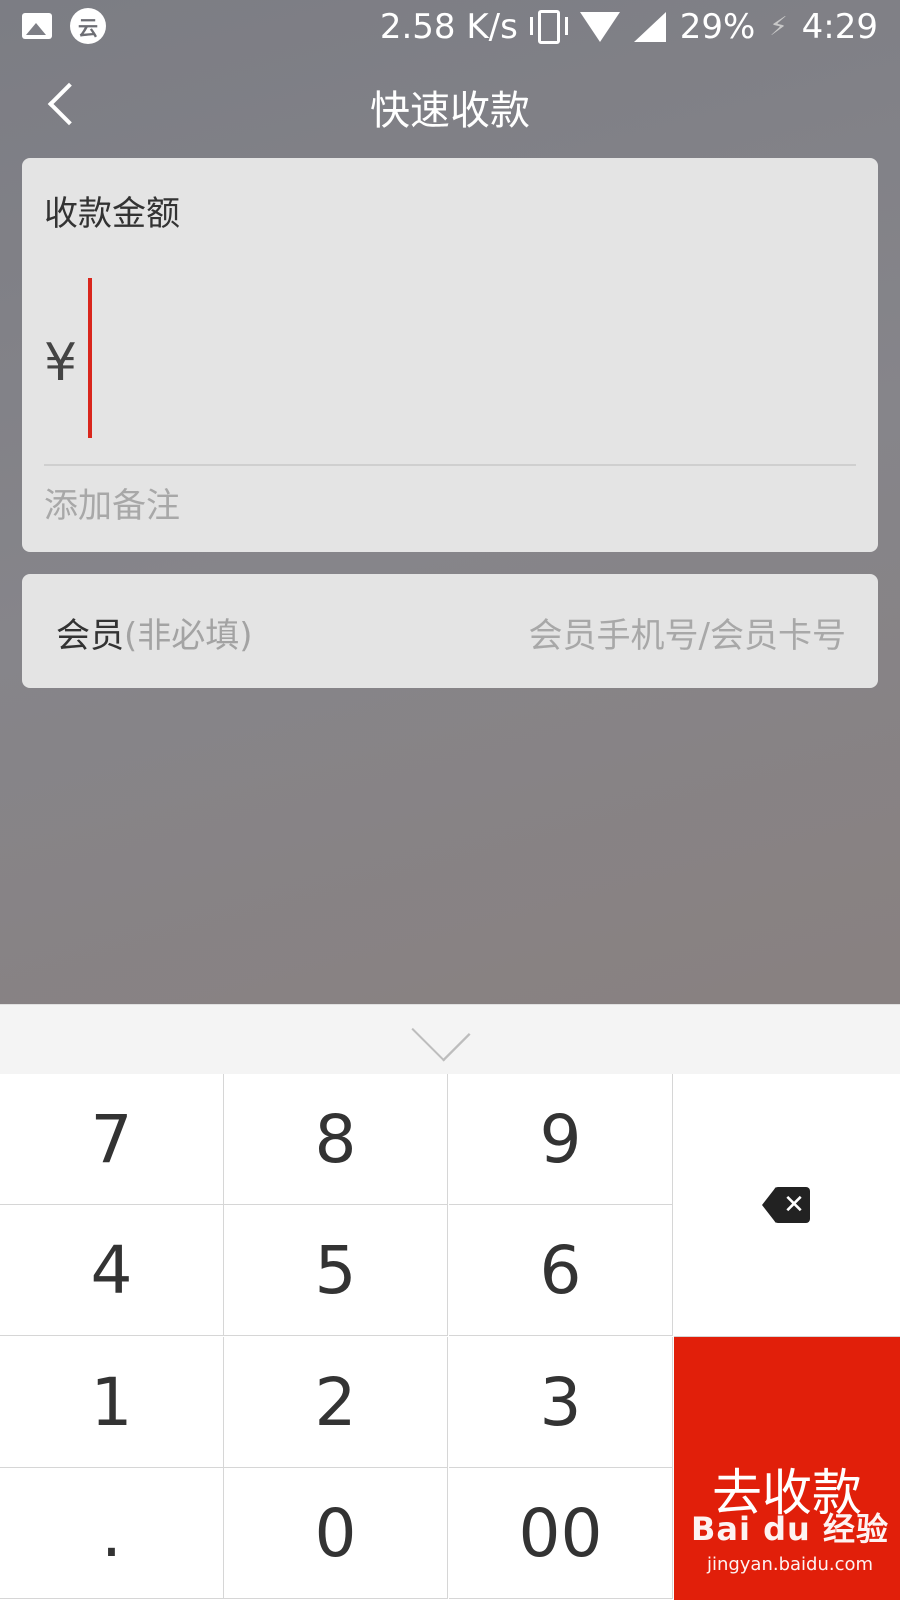 This screenshot has width=900, height=1600. Describe the element at coordinates (717, 27) in the screenshot. I see `battery-percent: 29%` at that location.